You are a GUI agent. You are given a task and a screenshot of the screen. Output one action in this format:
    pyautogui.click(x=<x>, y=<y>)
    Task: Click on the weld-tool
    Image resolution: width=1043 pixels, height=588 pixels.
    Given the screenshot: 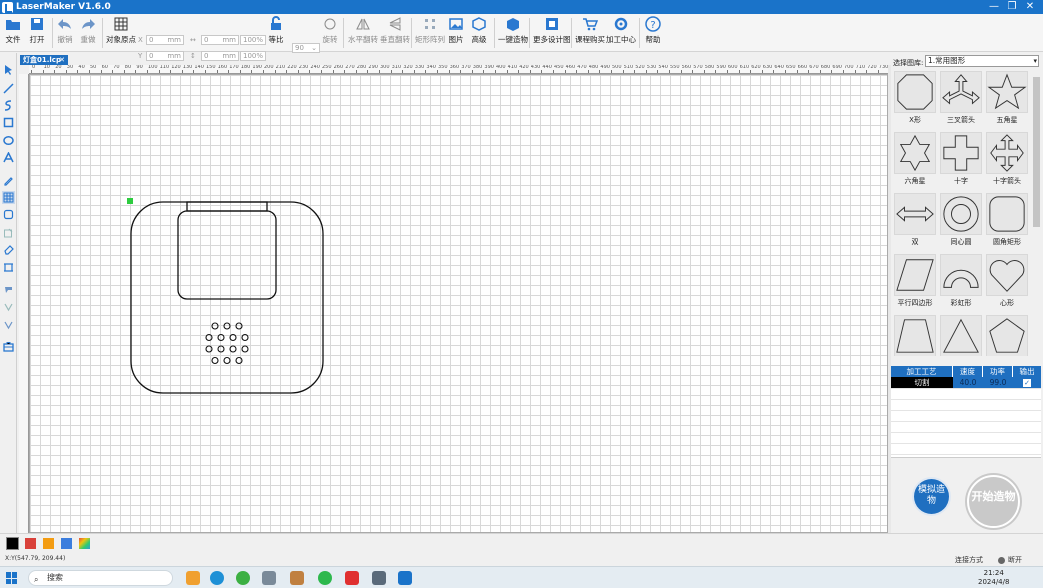 What is the action you would take?
    pyautogui.click(x=8, y=306)
    